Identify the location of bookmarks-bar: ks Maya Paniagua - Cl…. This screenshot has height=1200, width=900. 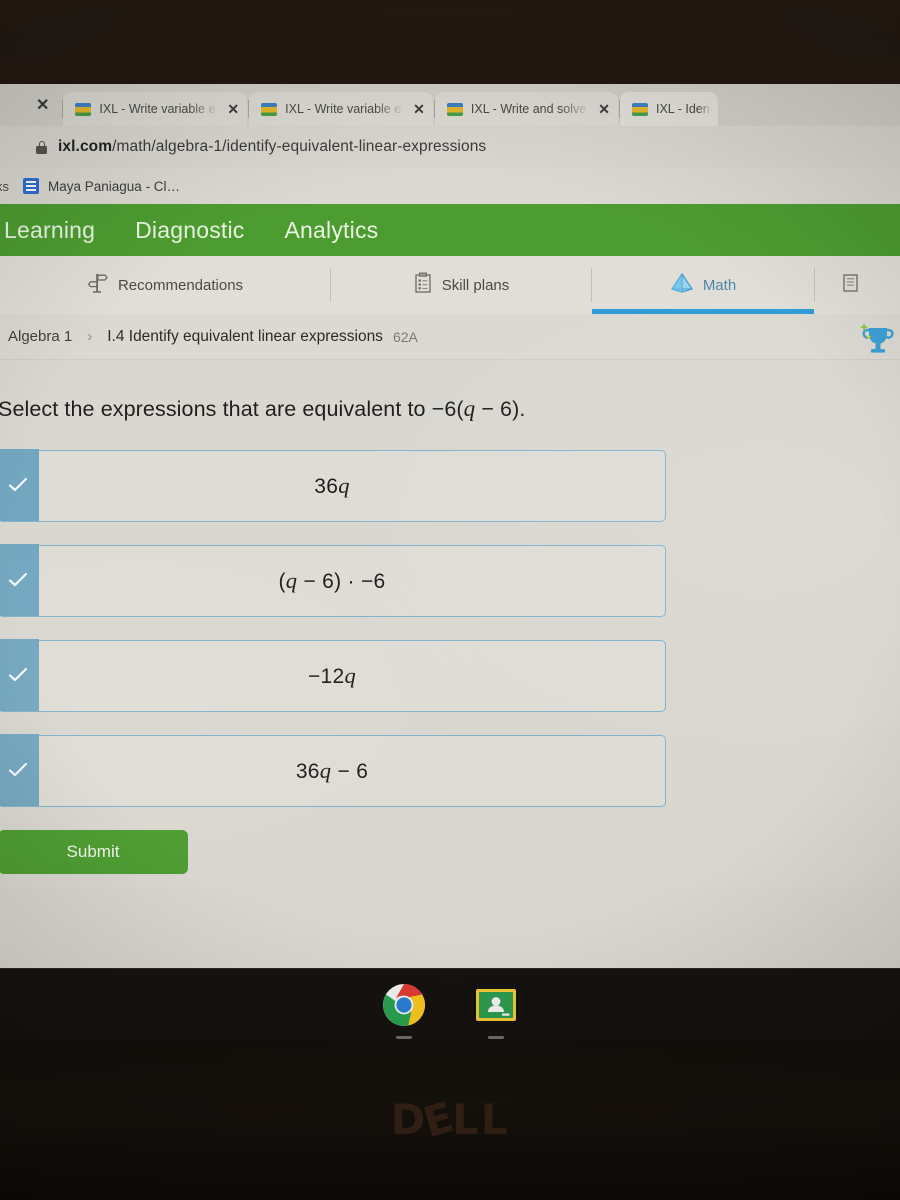
(450, 186).